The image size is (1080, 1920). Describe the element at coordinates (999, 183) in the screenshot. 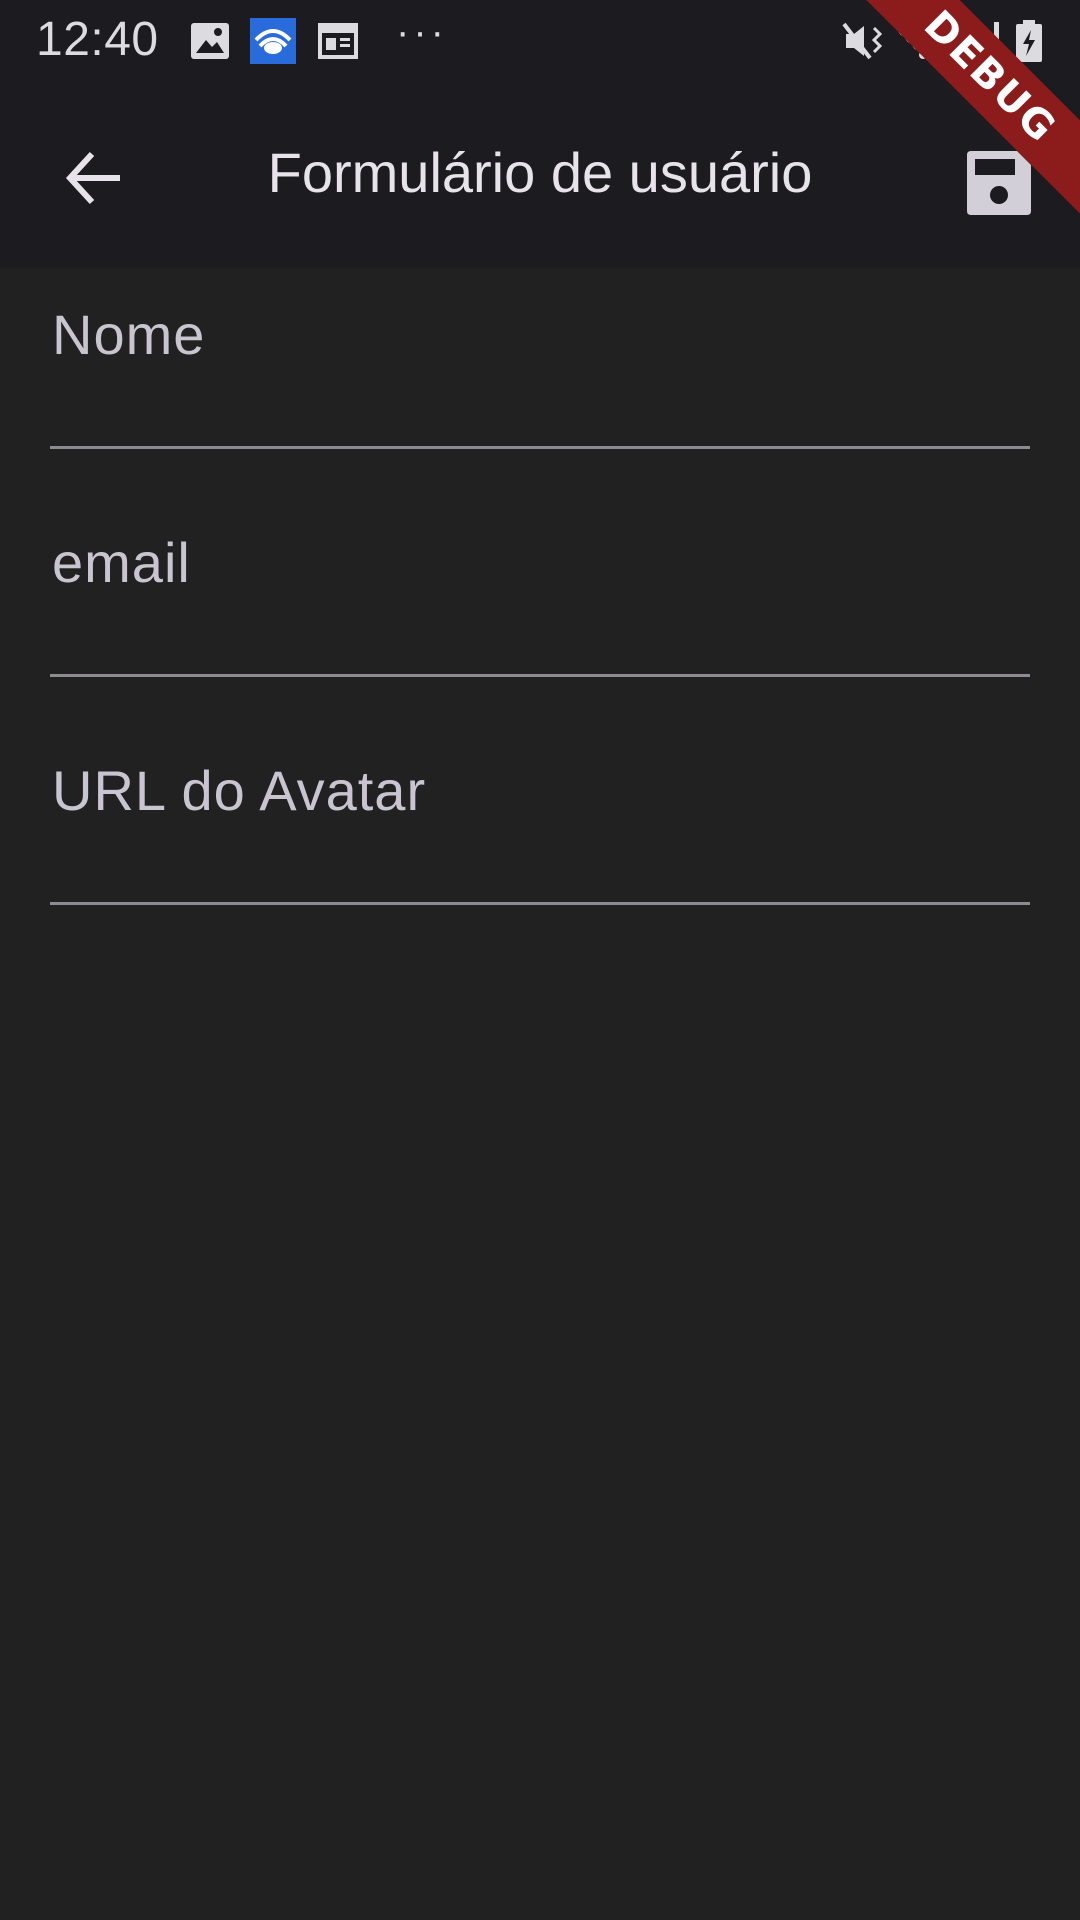

I see `save-icon` at that location.